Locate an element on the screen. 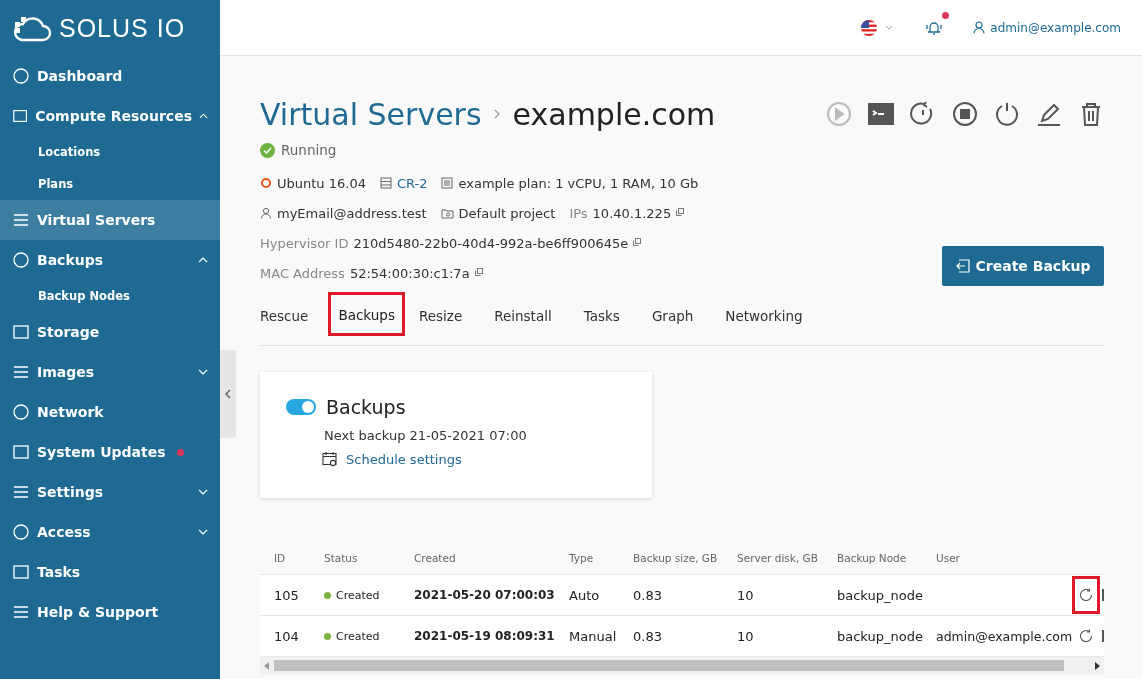 The width and height of the screenshot is (1142, 679). check-icon is located at coordinates (267, 150).